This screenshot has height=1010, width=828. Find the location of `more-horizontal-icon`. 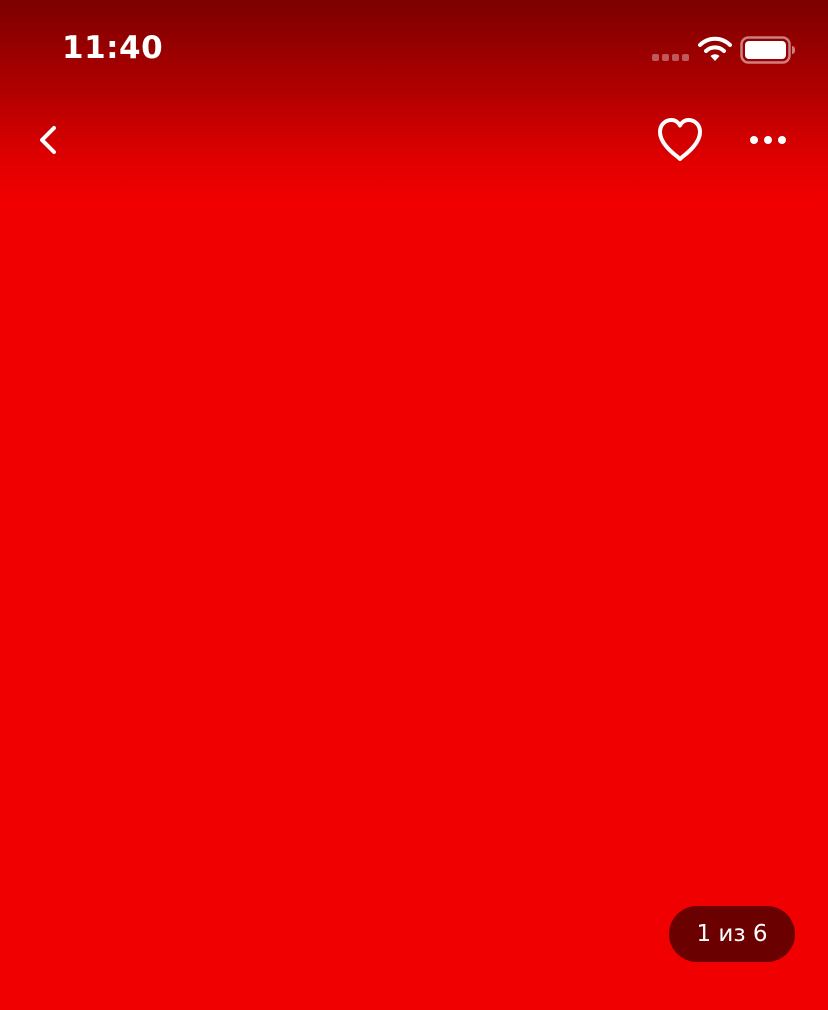

more-horizontal-icon is located at coordinates (768, 140).